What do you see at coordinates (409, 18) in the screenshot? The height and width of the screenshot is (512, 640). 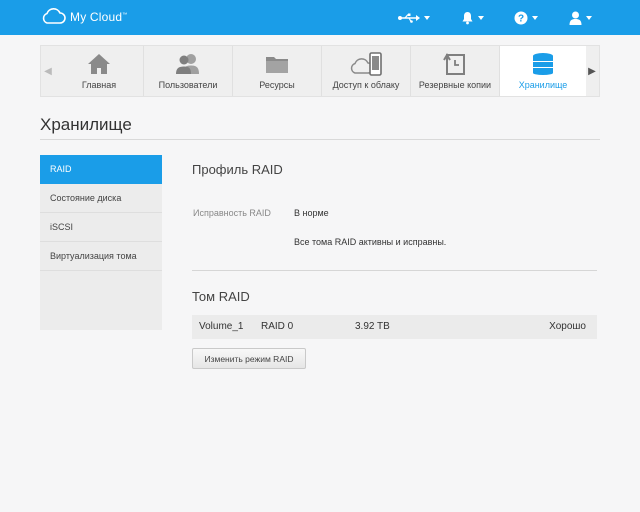 I see `usb-icon` at bounding box center [409, 18].